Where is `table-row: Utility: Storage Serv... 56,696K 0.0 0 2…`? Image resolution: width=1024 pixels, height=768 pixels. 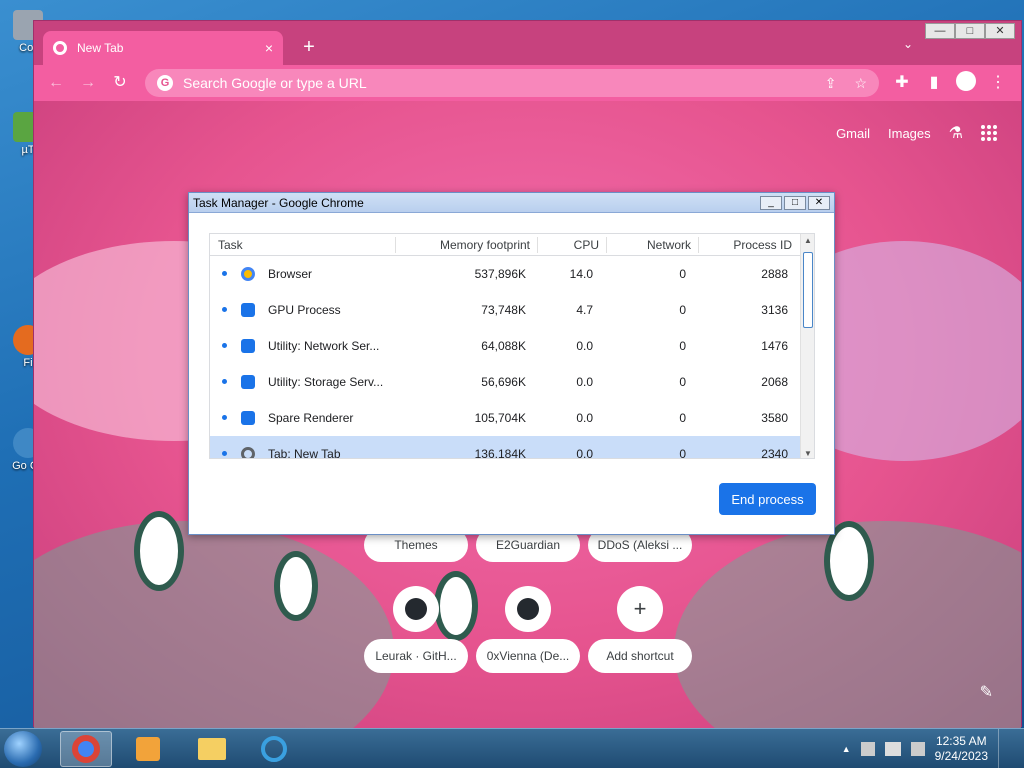
table-row: Utility: Storage Serv... 56,696K 0.0 0 2… is located at coordinates (505, 382).